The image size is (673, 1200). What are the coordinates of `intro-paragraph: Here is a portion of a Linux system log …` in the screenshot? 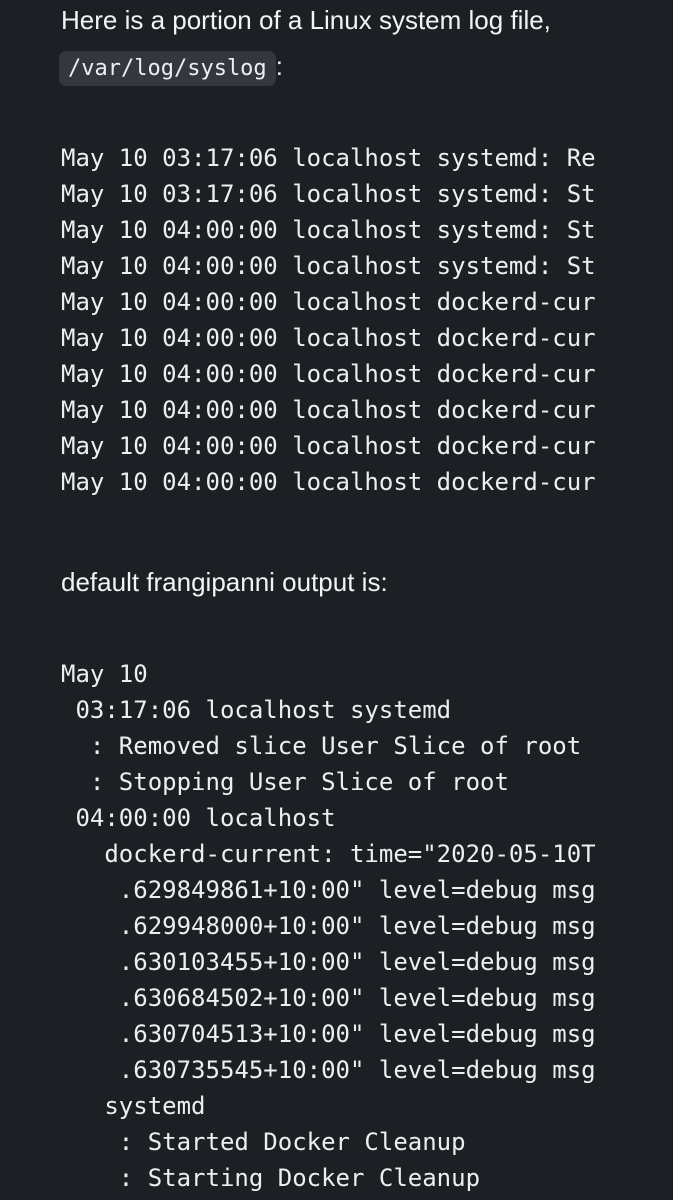 It's located at (305, 44).